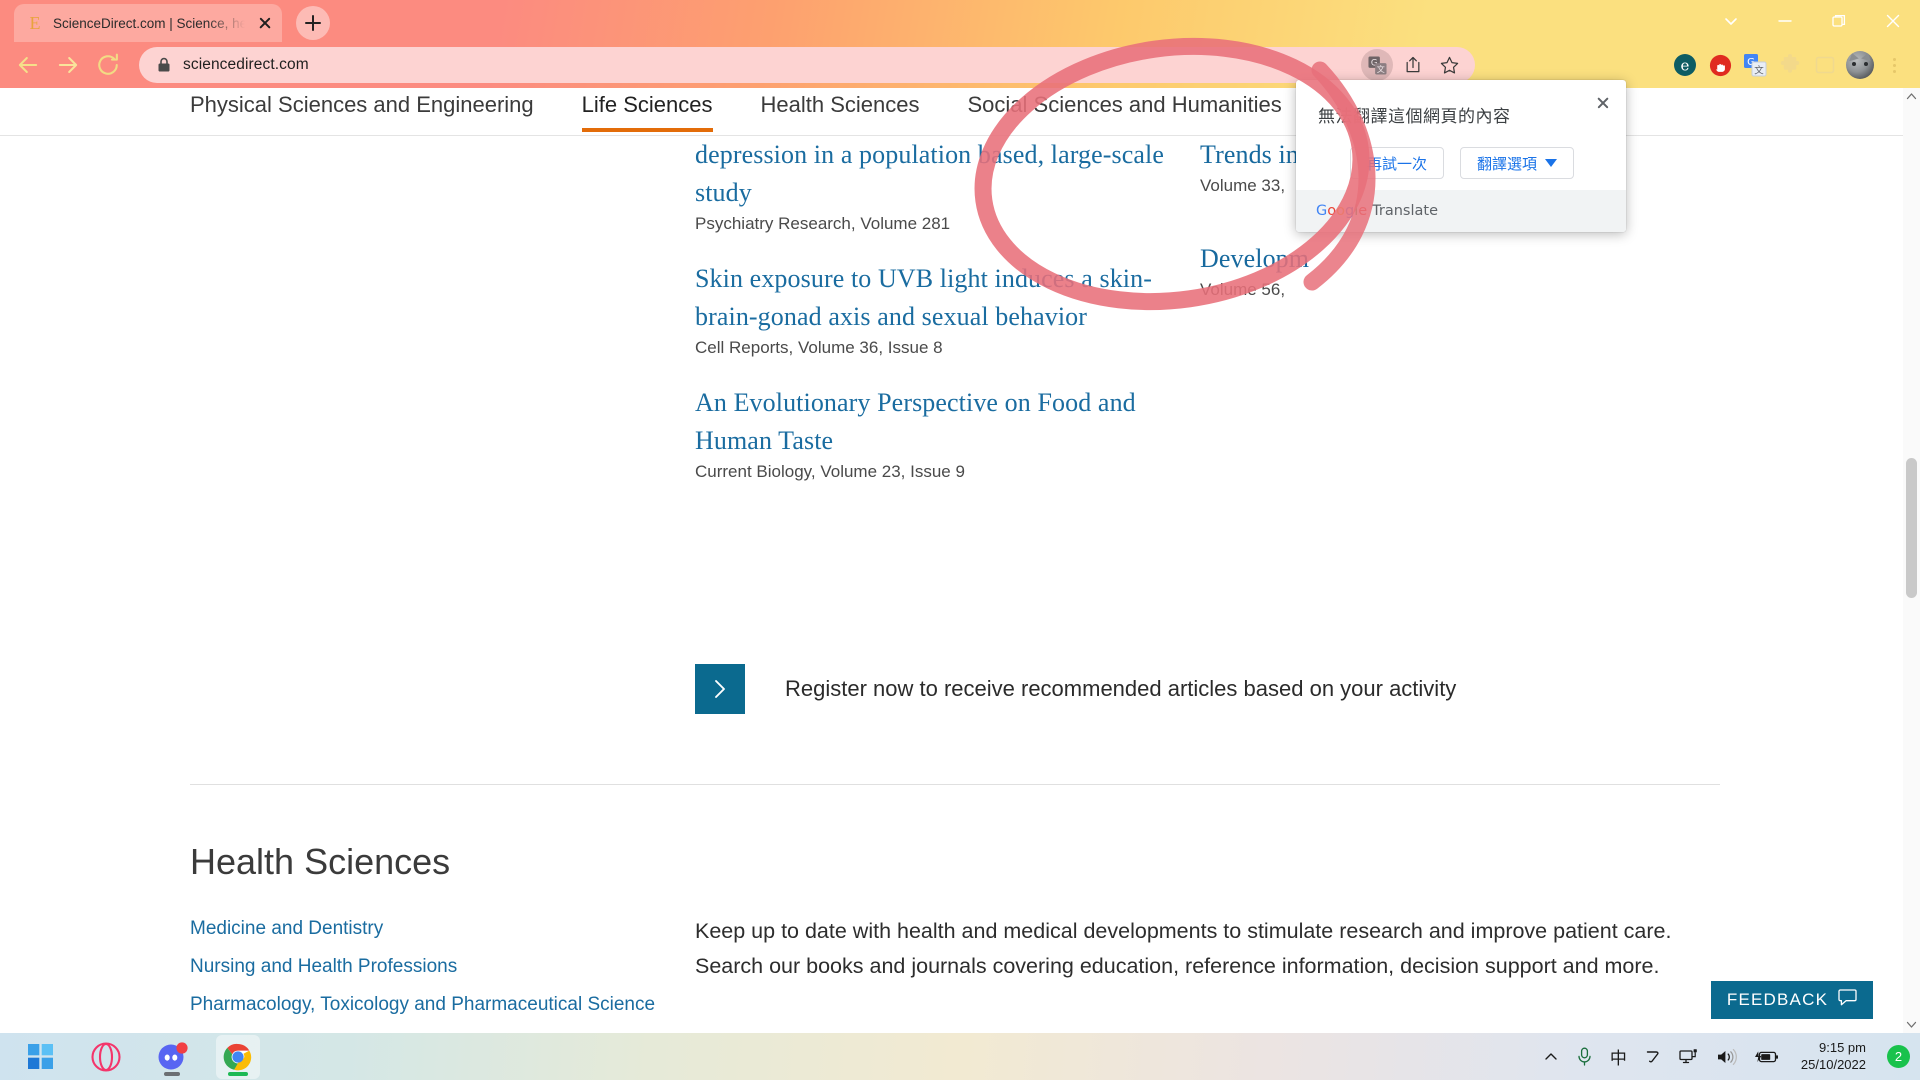  What do you see at coordinates (1405, 211) in the screenshot?
I see `translate-brand-label: Translate` at bounding box center [1405, 211].